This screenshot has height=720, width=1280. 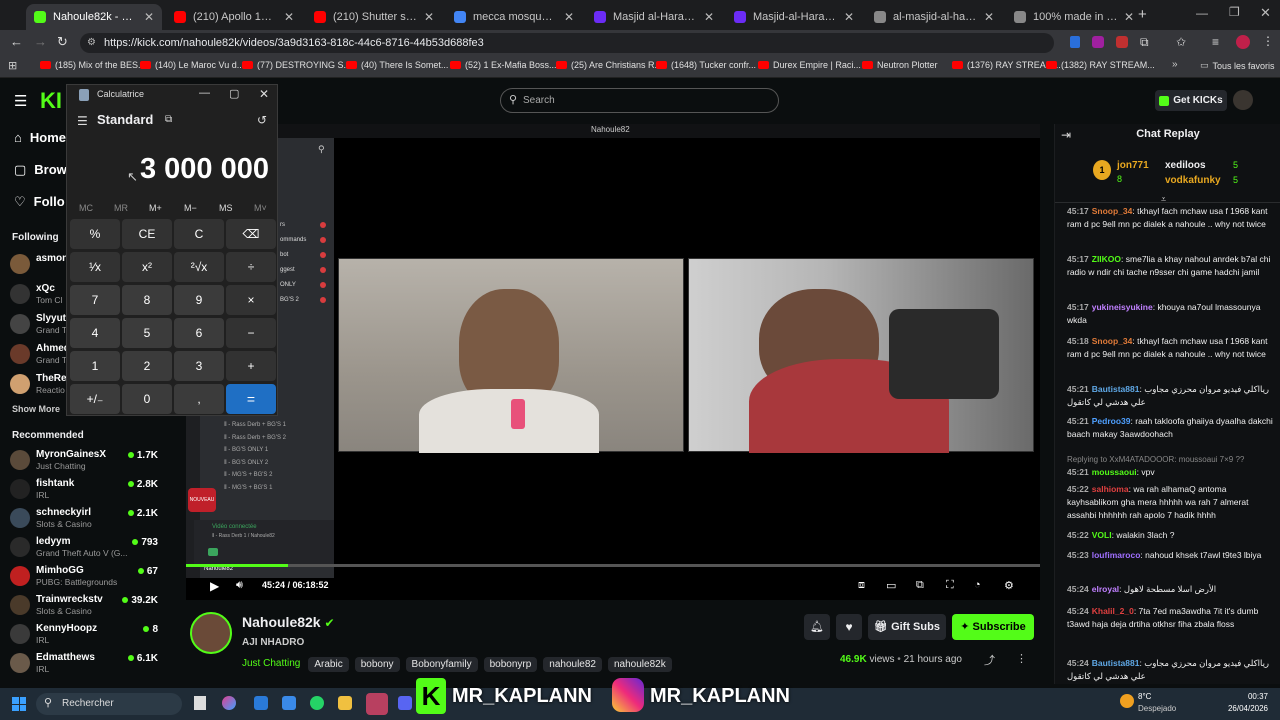 I want to click on calc-key: ¹⁄x, so click(x=95, y=267).